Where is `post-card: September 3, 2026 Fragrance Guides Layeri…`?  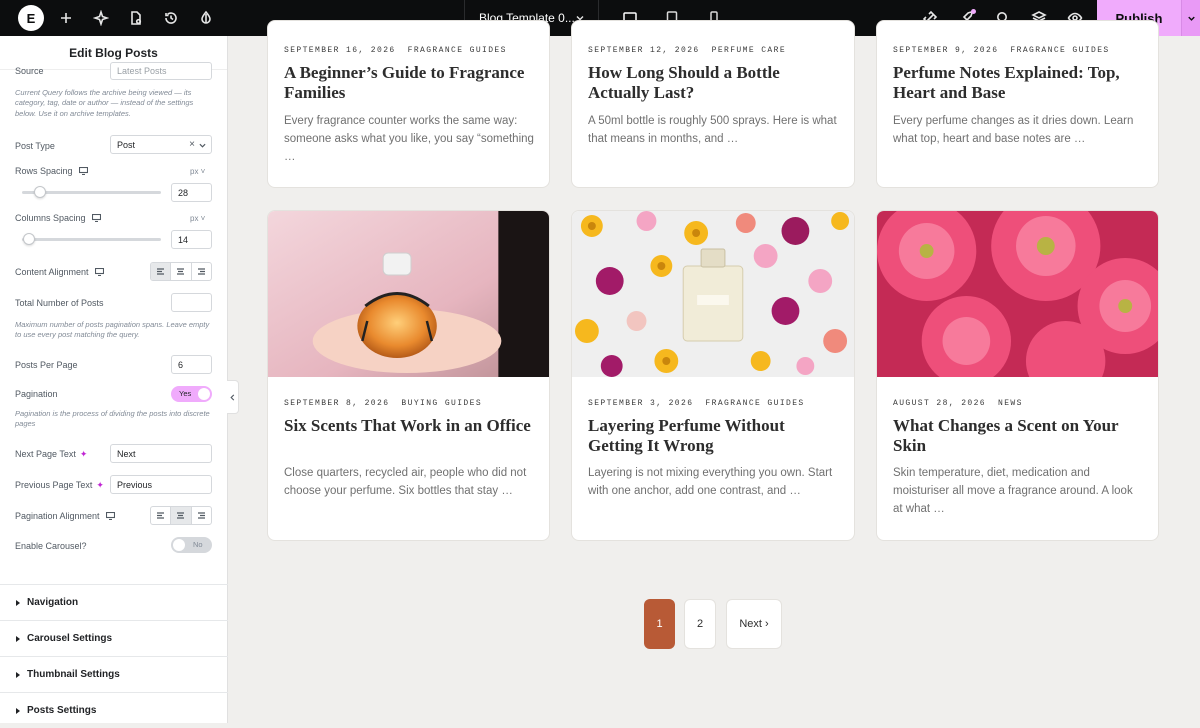 post-card: September 3, 2026 Fragrance Guides Layeri… is located at coordinates (713, 375).